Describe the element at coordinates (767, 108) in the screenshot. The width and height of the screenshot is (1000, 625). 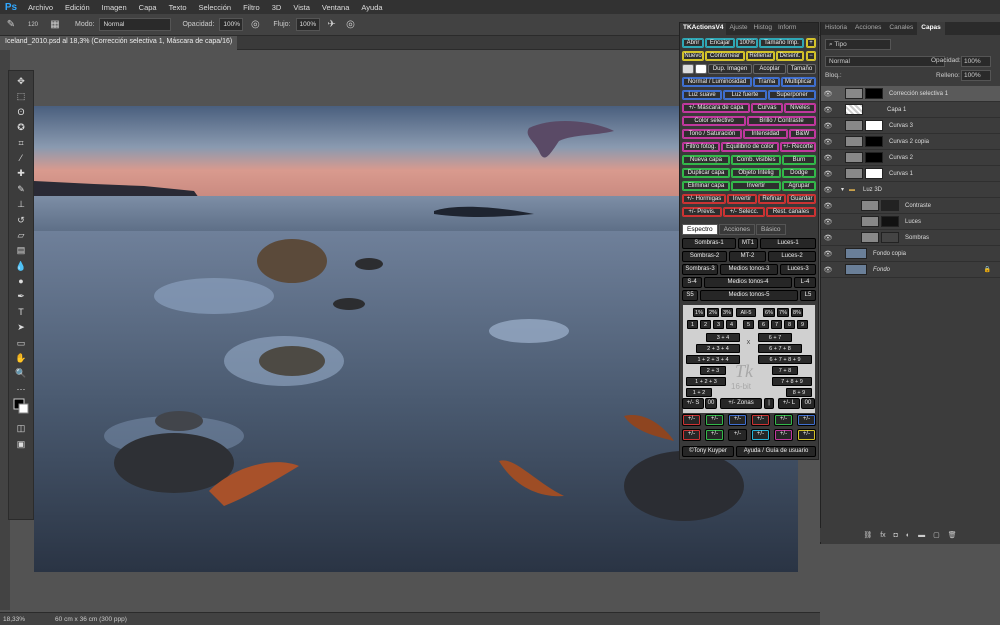
I see `tk-curvas-button: Curvas` at that location.